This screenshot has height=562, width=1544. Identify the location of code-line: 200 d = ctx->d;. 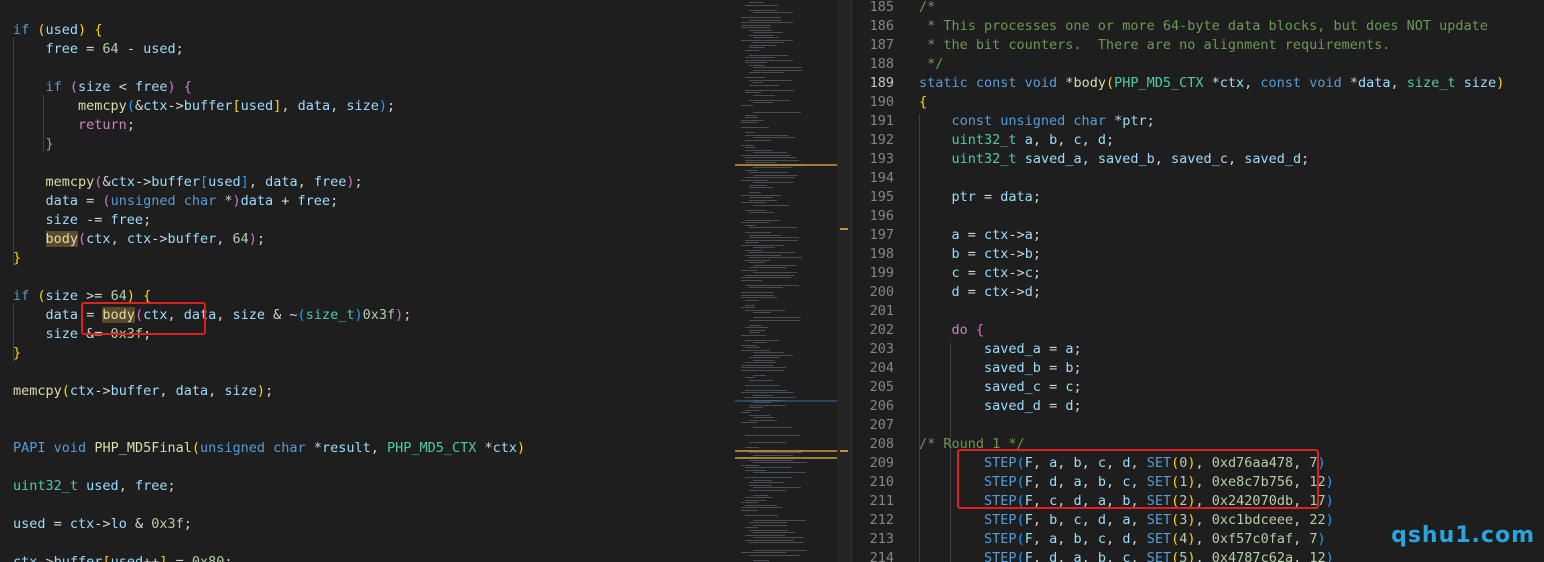
(1198, 292).